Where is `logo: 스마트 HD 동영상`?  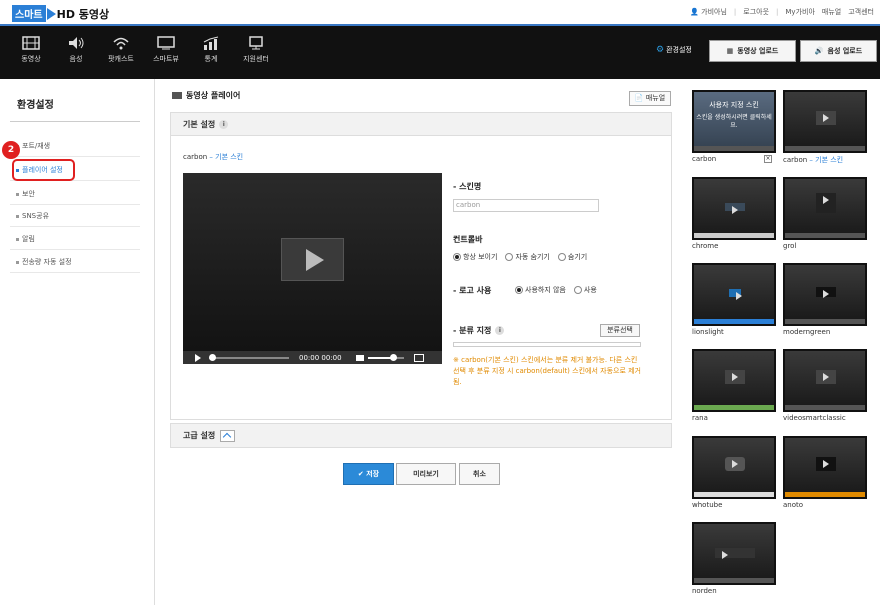 logo: 스마트 HD 동영상 is located at coordinates (60, 13).